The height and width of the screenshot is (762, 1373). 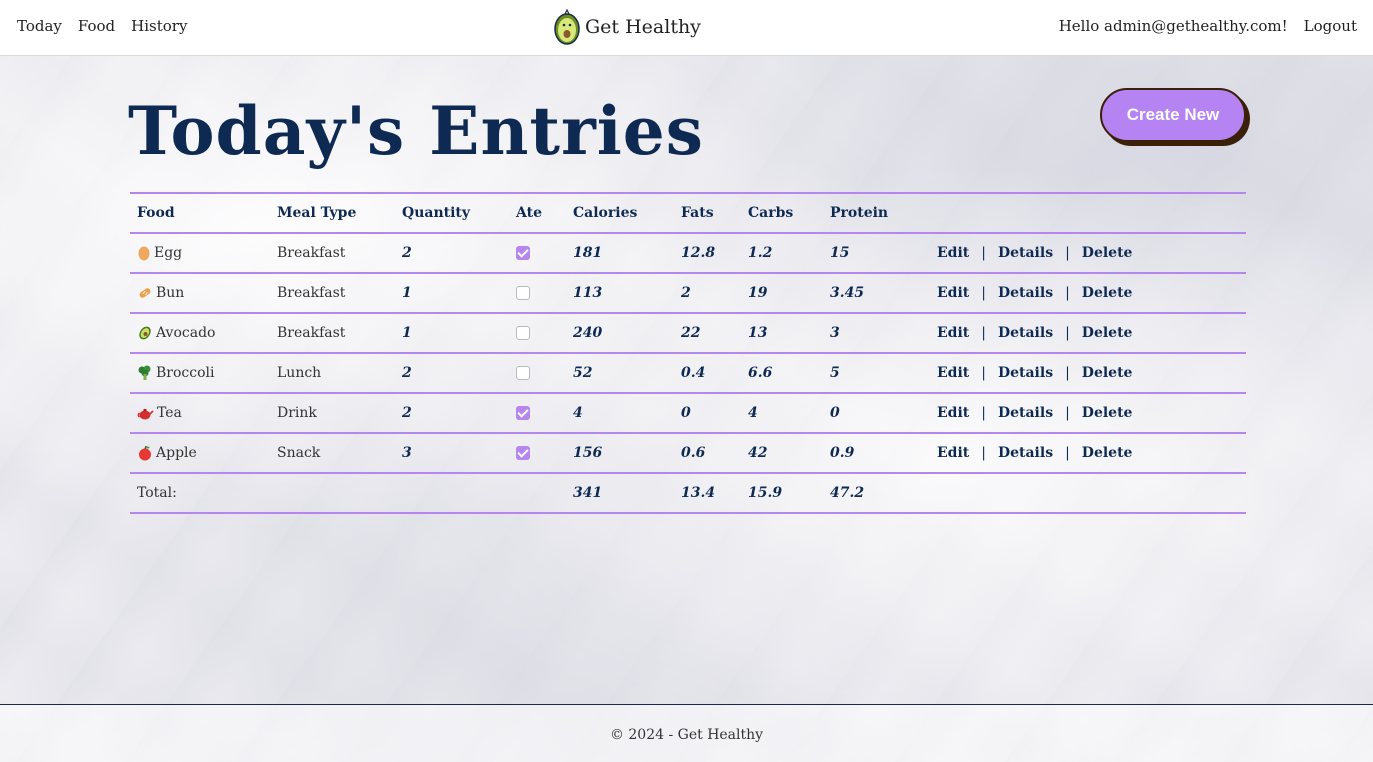 I want to click on food-name: Bun, so click(x=170, y=293).